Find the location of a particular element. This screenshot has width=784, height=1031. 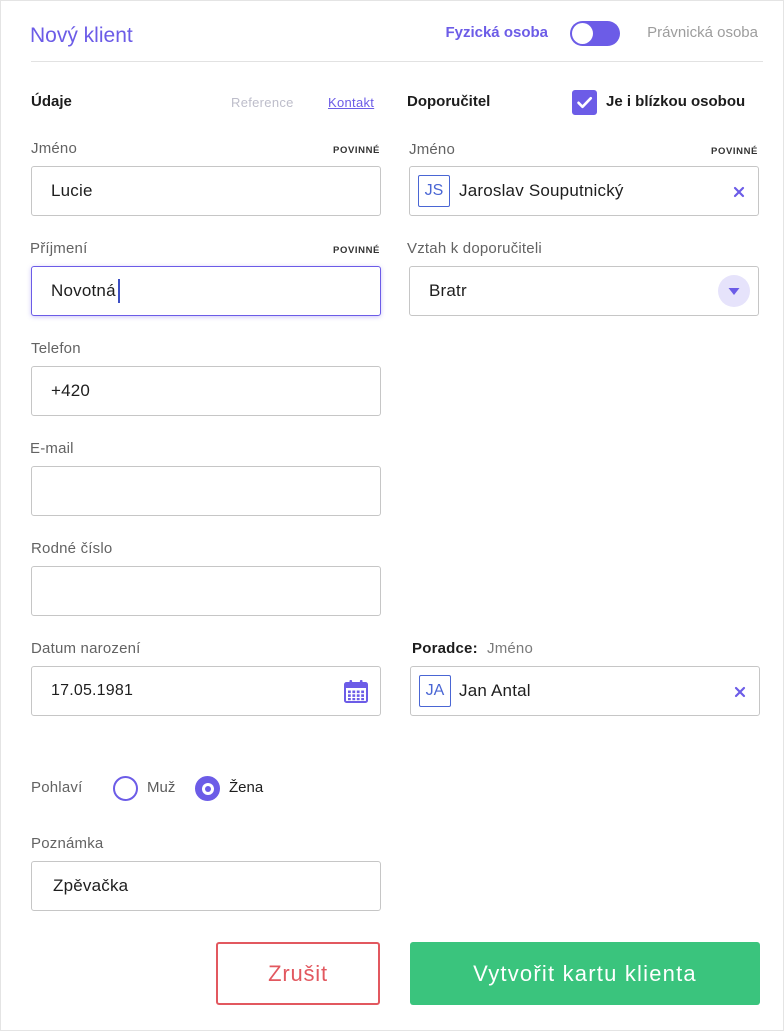

client-type-legal-label: Právnická osoba is located at coordinates (702, 33).